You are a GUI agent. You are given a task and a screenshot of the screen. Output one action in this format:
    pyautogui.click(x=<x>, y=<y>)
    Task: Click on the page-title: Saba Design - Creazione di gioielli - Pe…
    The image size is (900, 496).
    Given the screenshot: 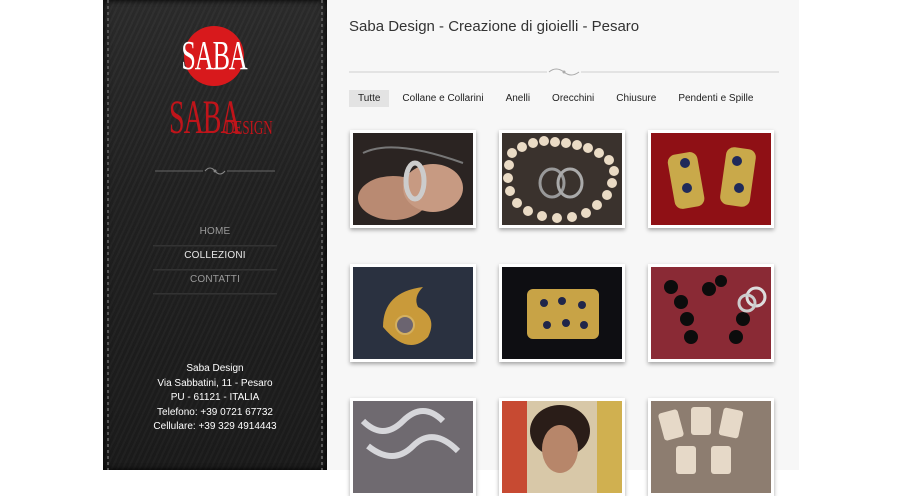 What is the action you would take?
    pyautogui.click(x=494, y=26)
    